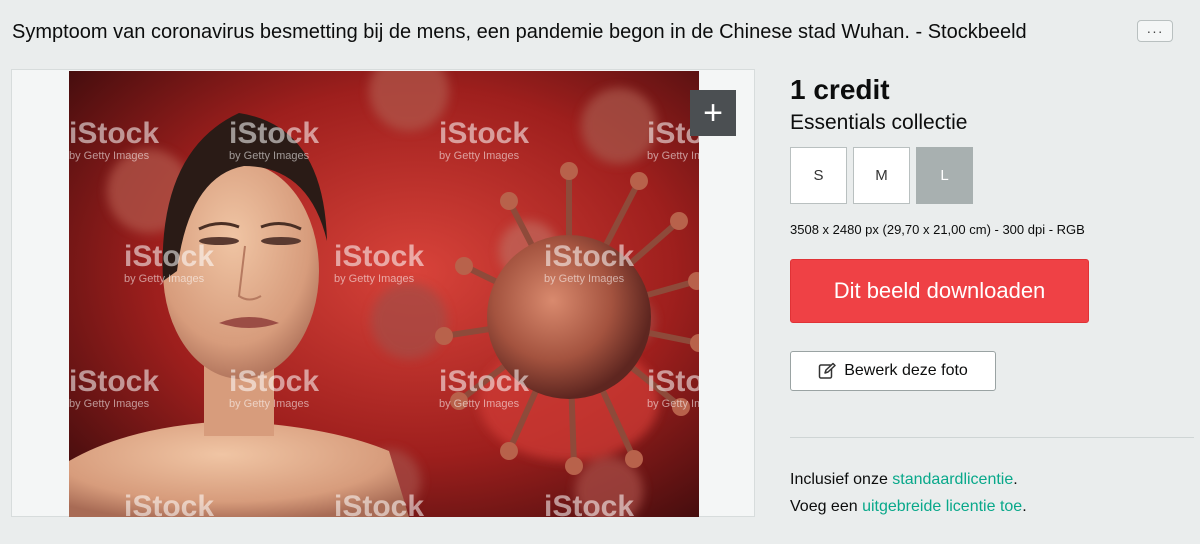 The image size is (1200, 544). I want to click on edit-photo-label: Bewerk deze foto, so click(906, 370).